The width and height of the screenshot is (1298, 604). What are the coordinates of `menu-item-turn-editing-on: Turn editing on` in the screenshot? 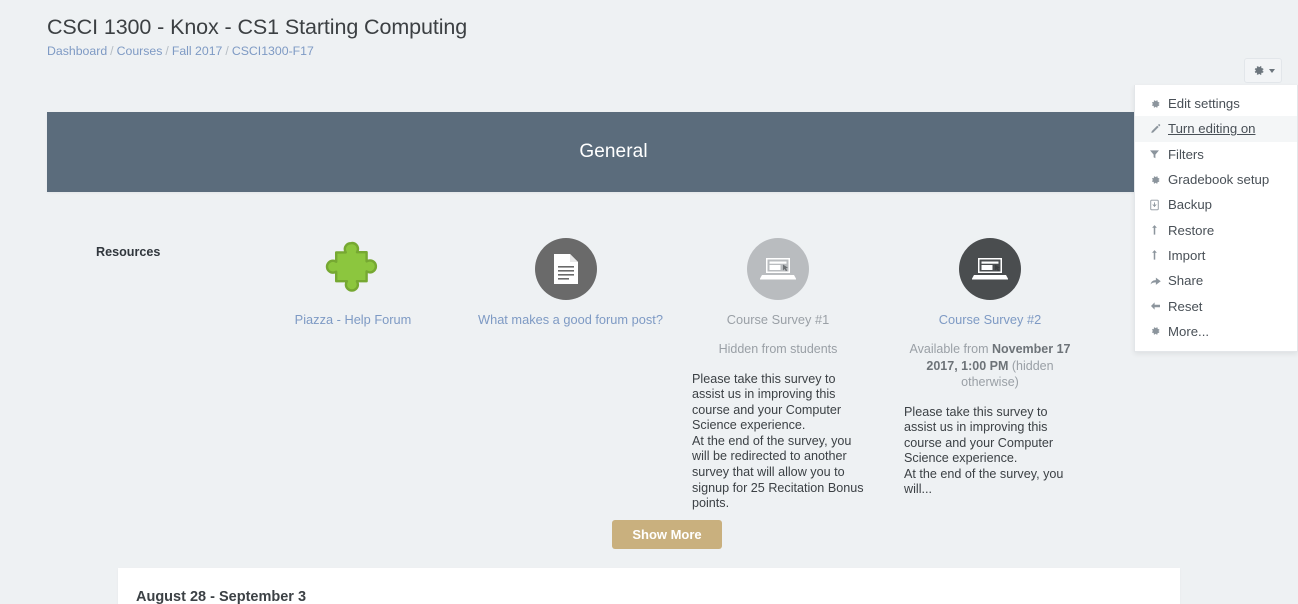 It's located at (1216, 129).